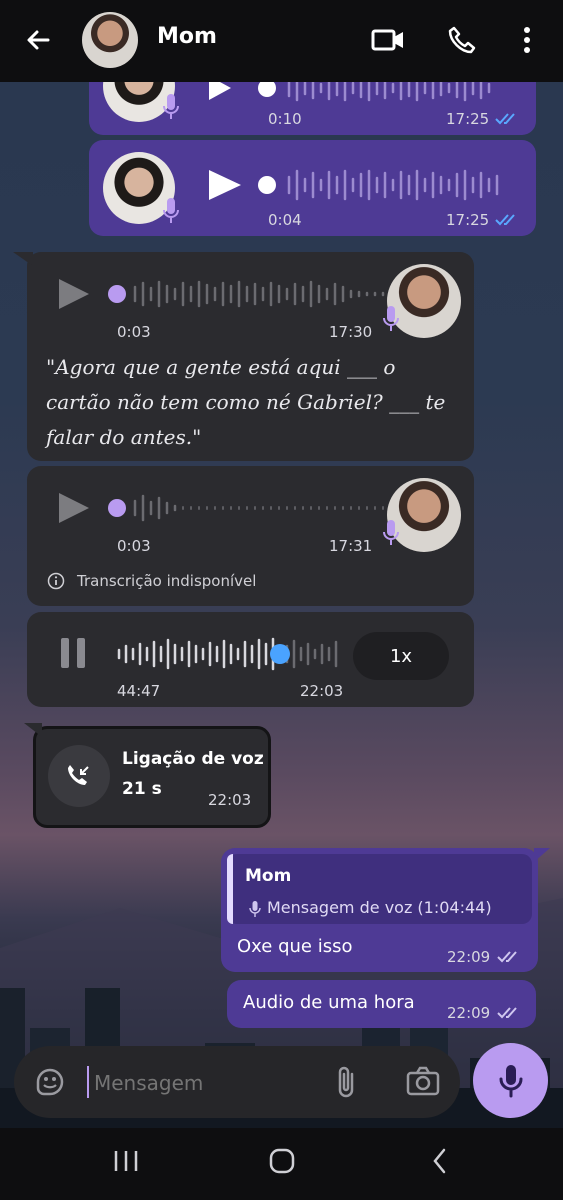 This screenshot has height=1200, width=563. I want to click on system-navigation-bar, so click(281, 1164).